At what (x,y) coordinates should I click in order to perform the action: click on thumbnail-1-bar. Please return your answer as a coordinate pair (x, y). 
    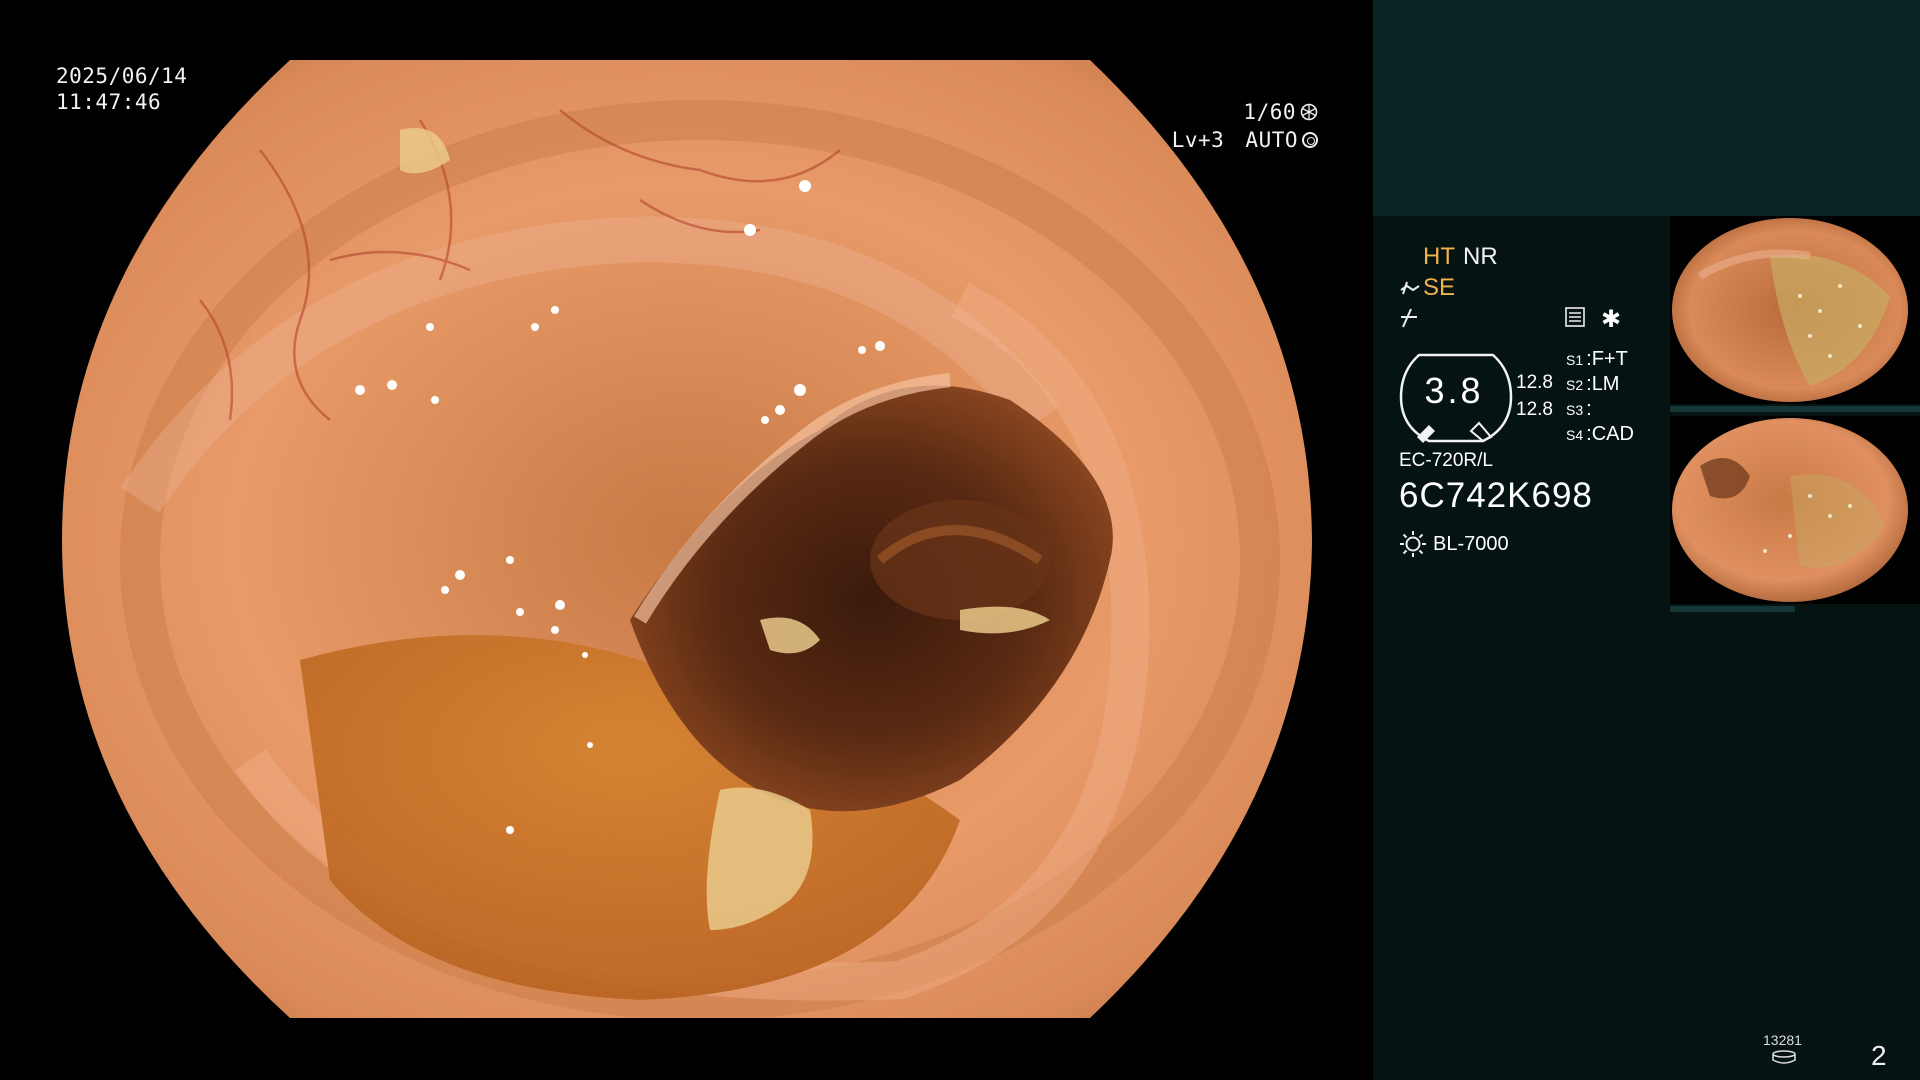
    Looking at the image, I should click on (1795, 409).